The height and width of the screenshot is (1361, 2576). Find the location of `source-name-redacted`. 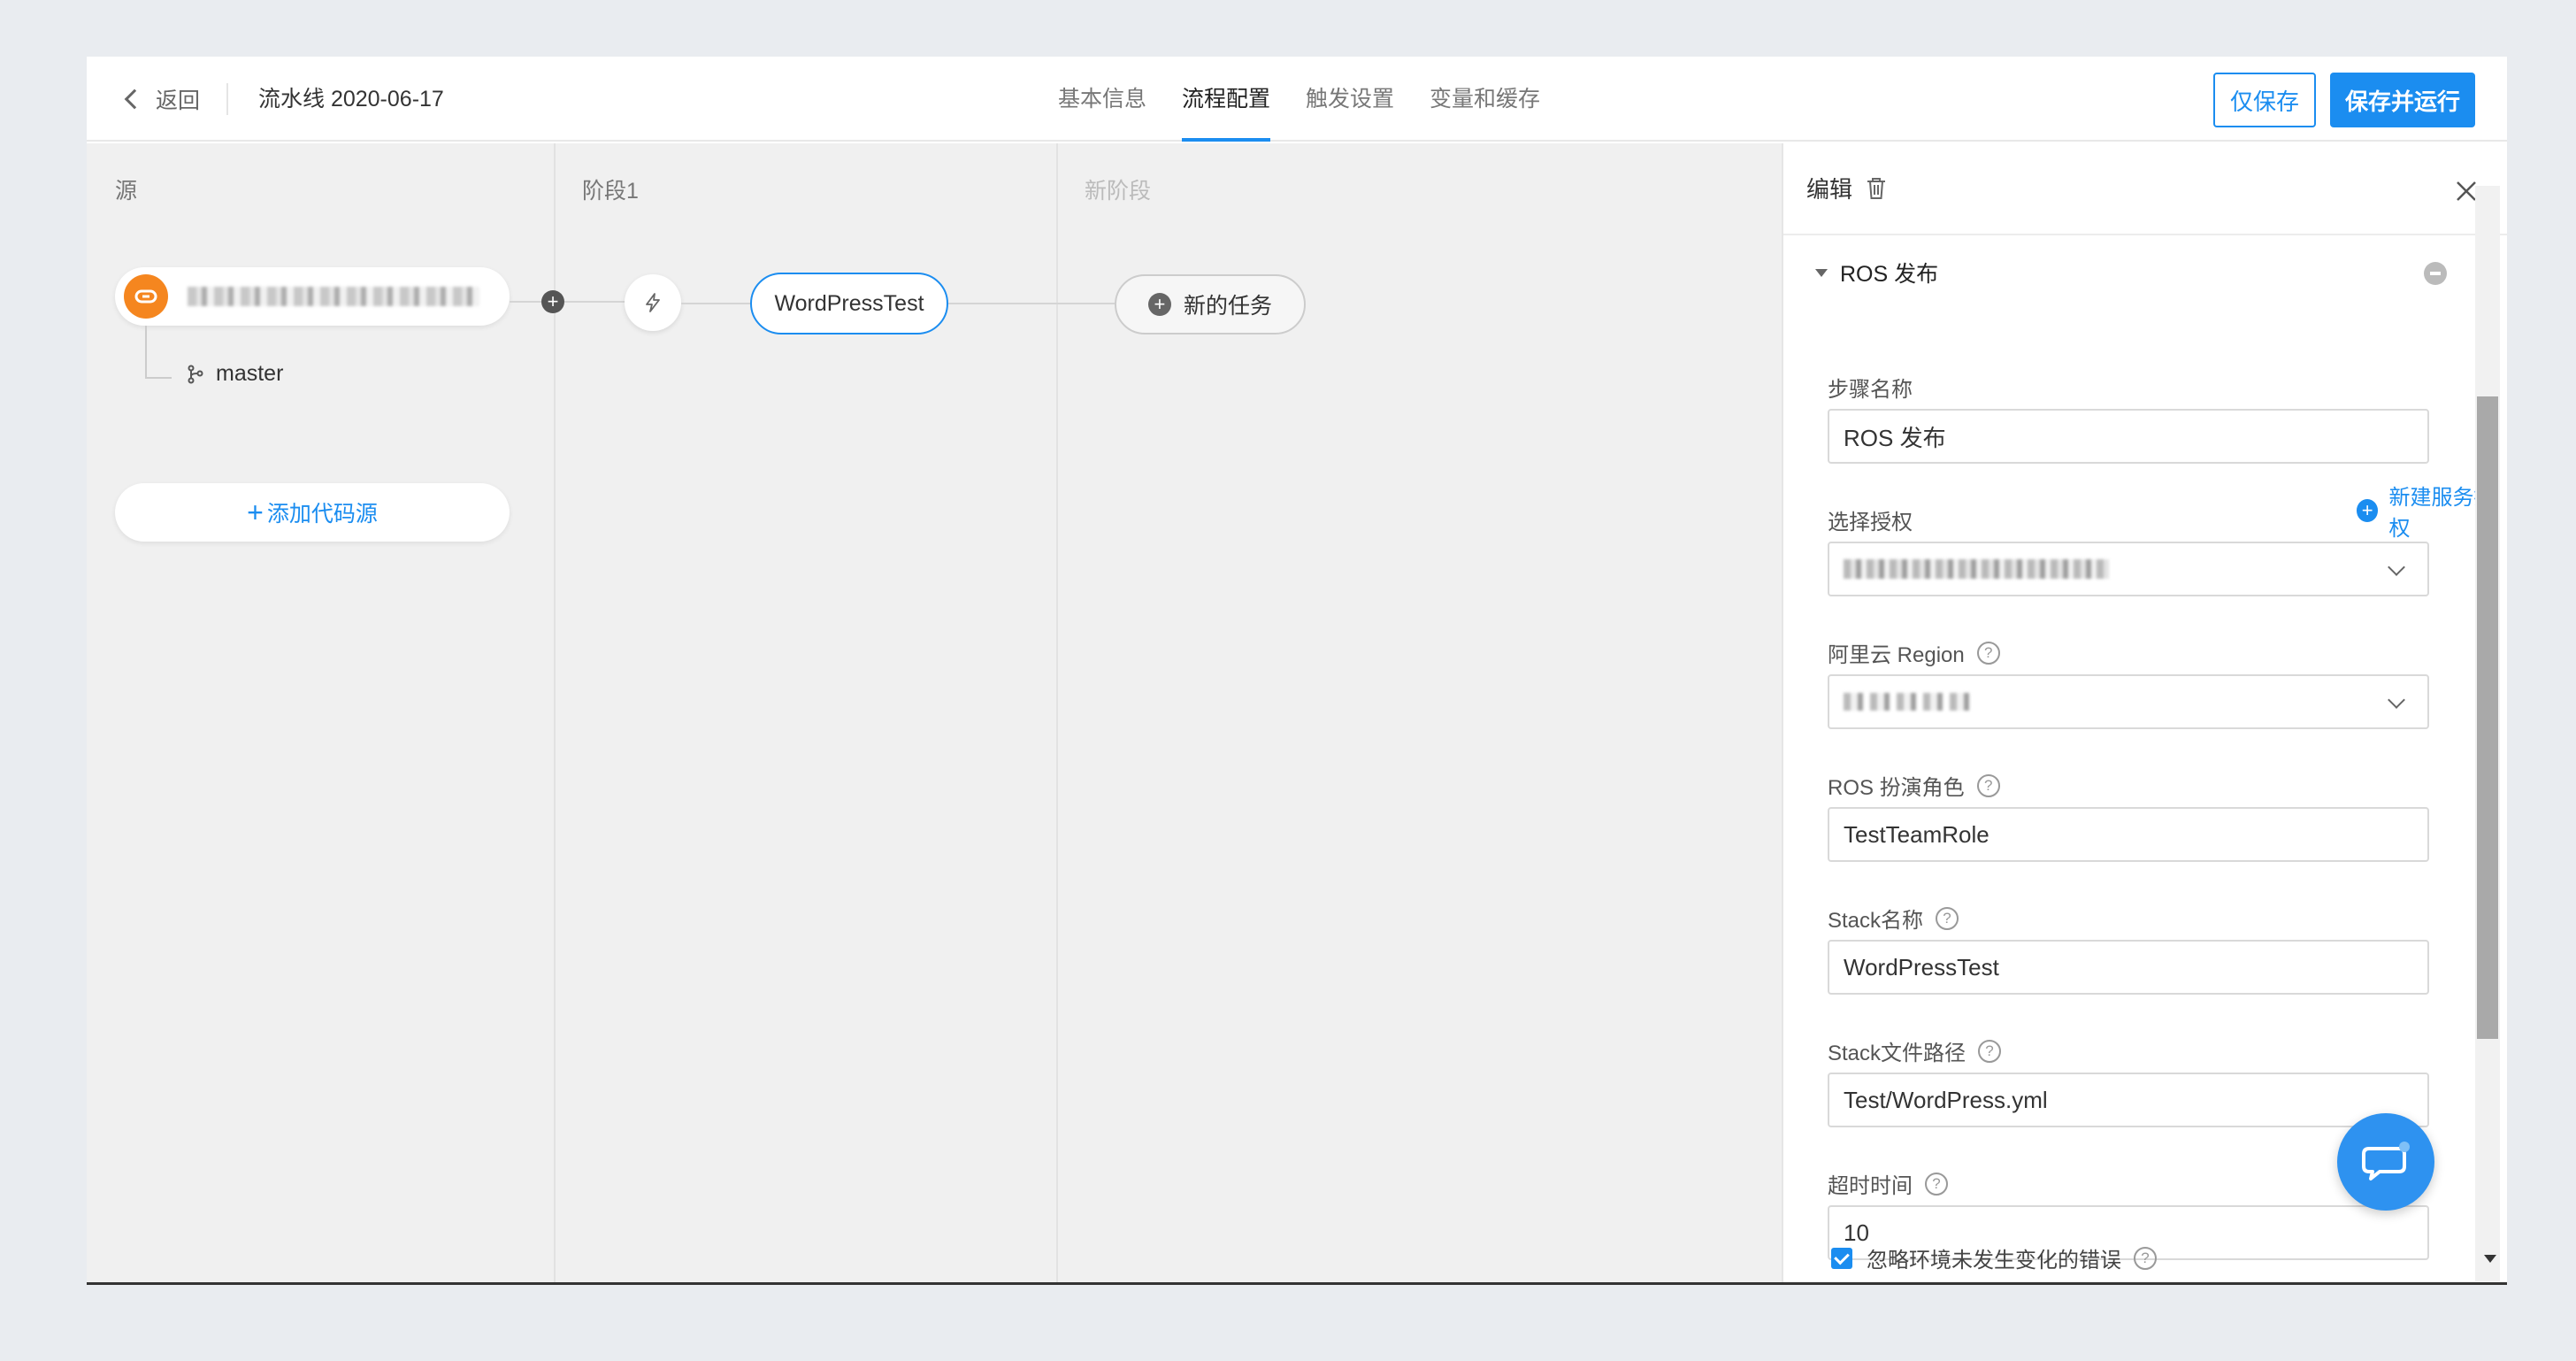

source-name-redacted is located at coordinates (333, 296).